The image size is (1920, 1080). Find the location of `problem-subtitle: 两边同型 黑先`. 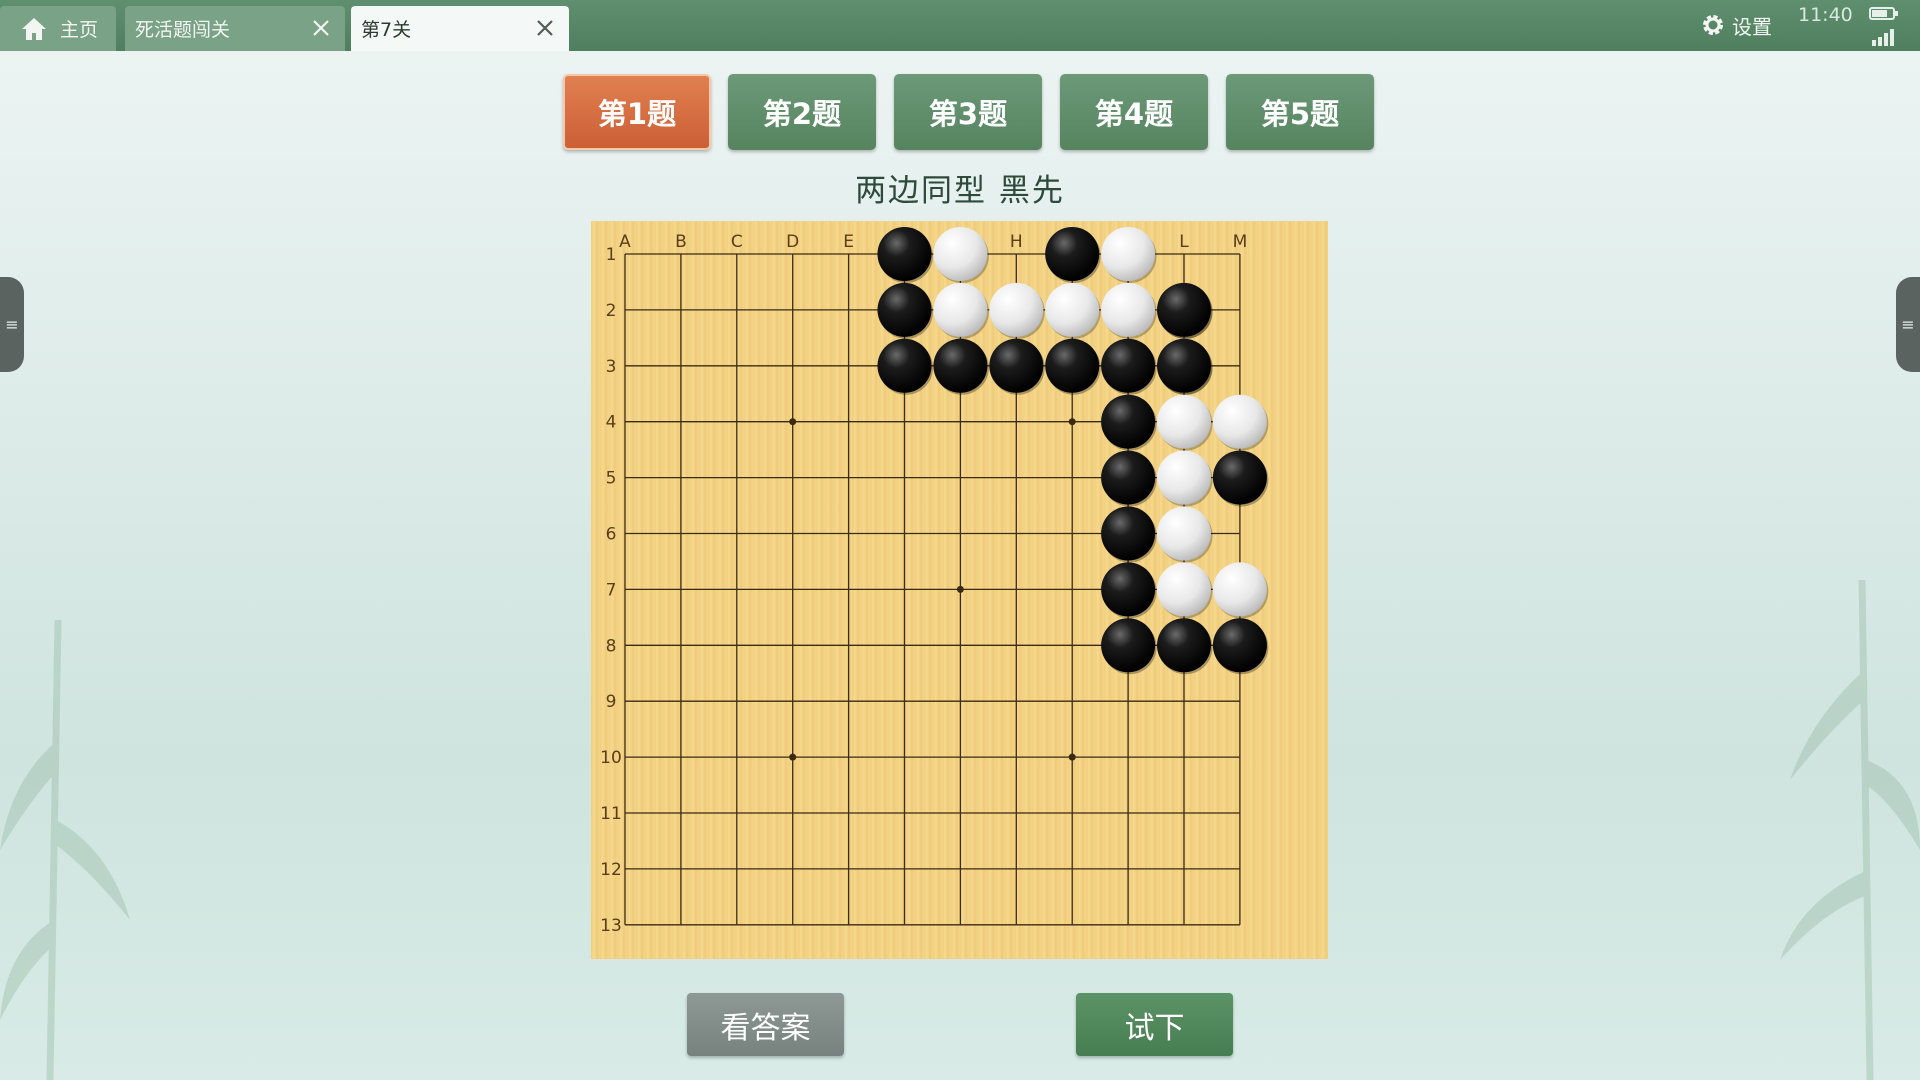

problem-subtitle: 两边同型 黑先 is located at coordinates (960, 191).